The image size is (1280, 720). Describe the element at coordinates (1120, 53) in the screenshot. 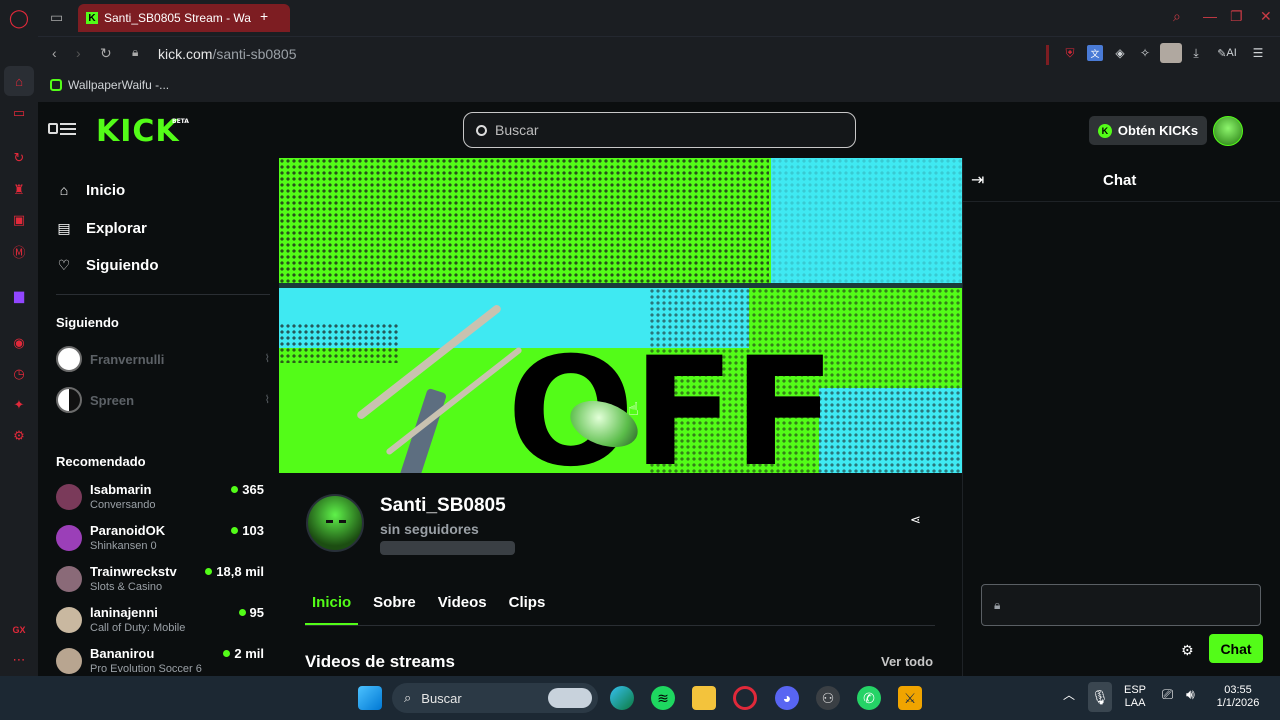

I see `extension-icon: ◈` at that location.